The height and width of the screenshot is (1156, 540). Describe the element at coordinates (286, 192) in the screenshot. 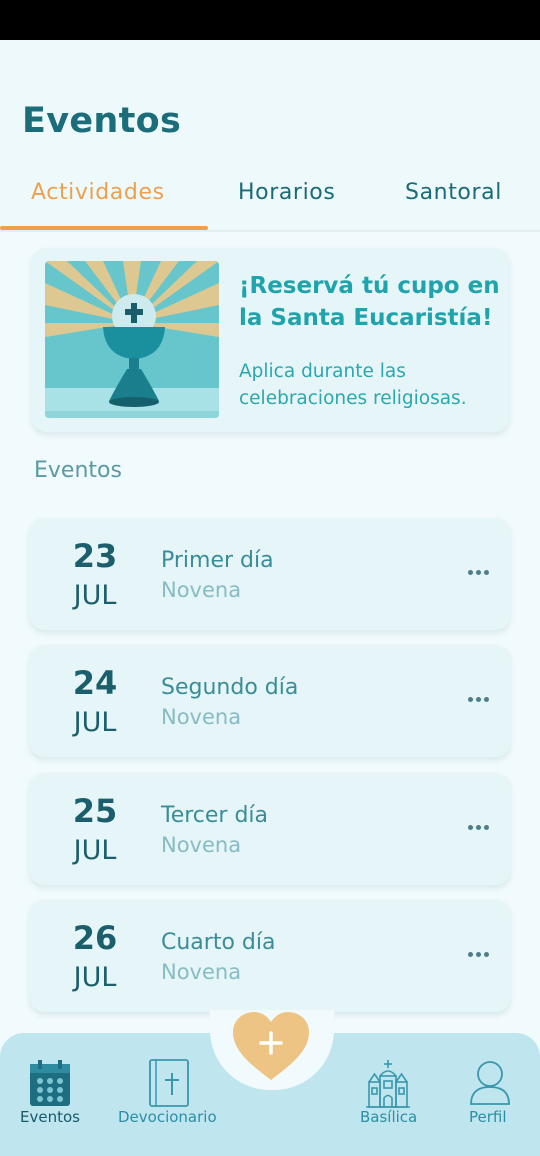

I see `tab-horarios: Horarios` at that location.